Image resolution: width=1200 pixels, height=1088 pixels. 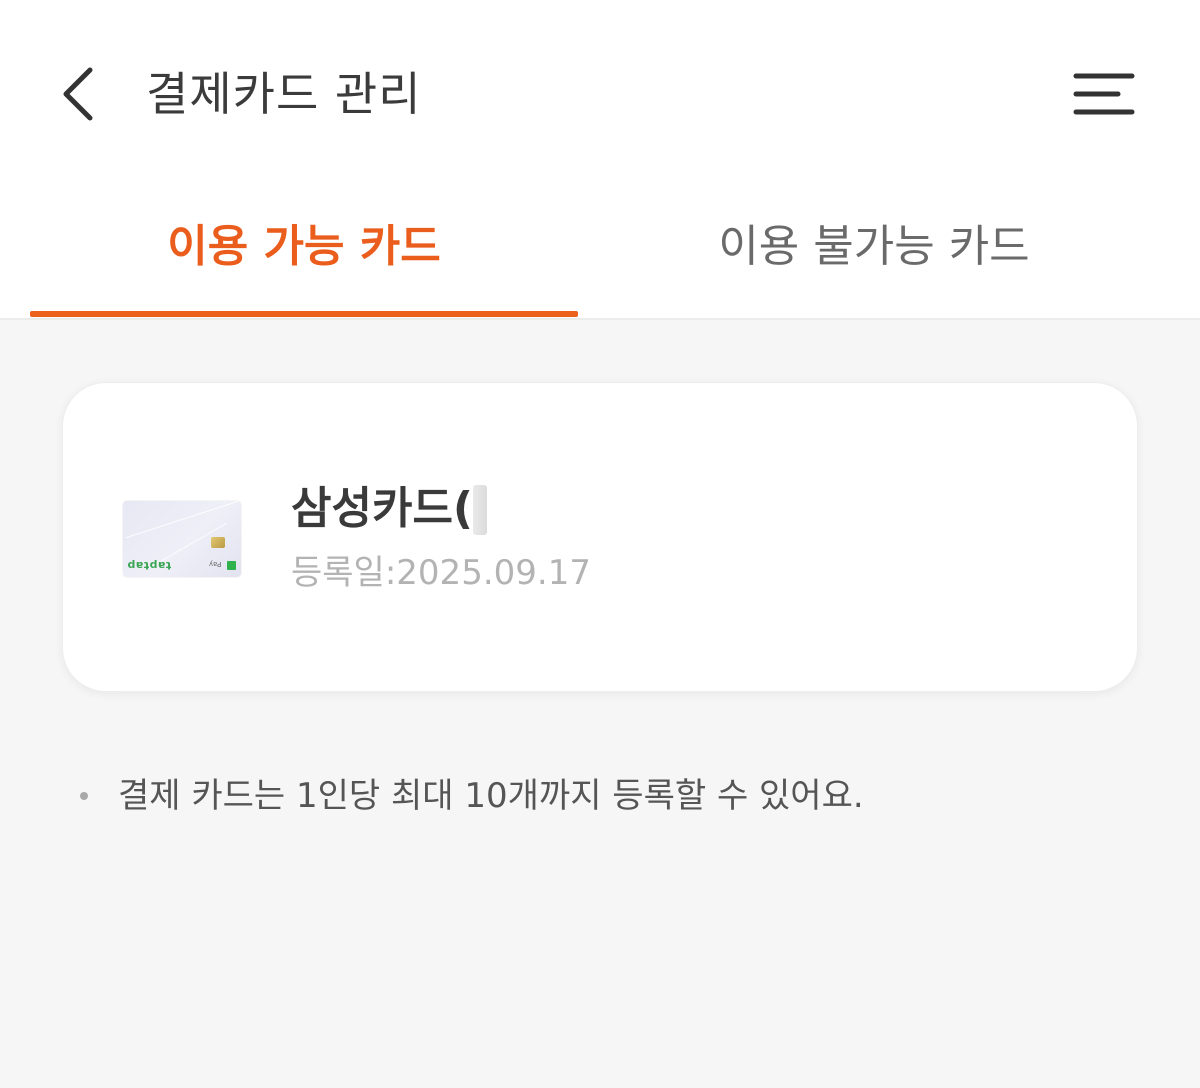 I want to click on card-pay-label: Pay, so click(x=215, y=564).